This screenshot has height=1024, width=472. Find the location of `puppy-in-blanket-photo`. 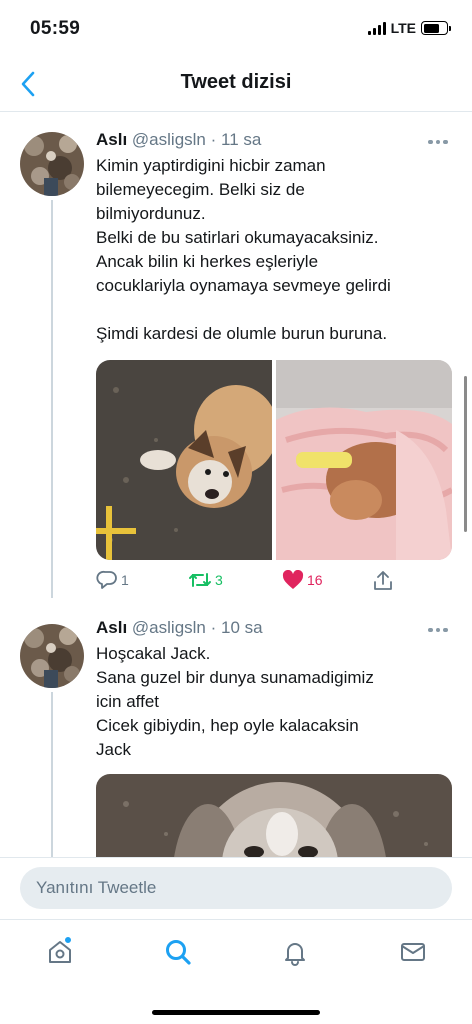

puppy-in-blanket-photo is located at coordinates (364, 460).